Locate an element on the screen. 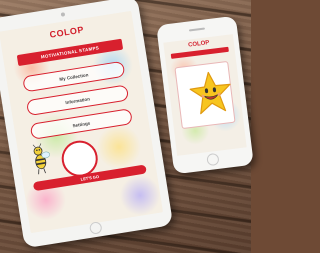  tablet-camera is located at coordinates (63, 14).